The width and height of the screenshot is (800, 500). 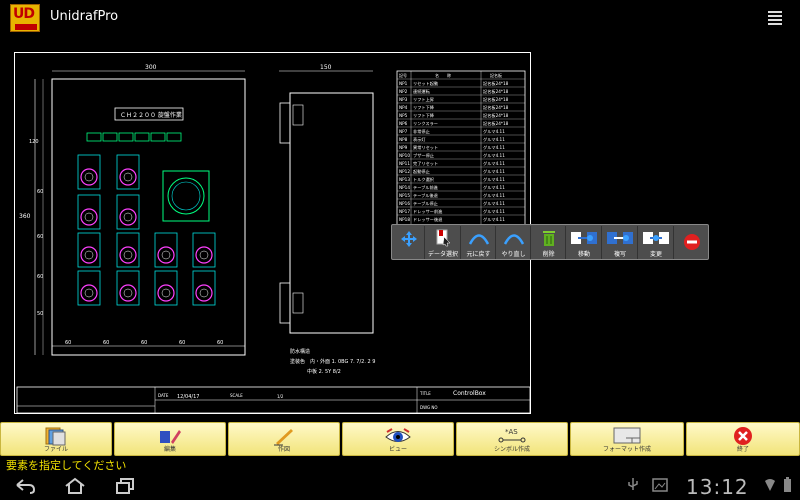 What do you see at coordinates (326, 67) in the screenshot?
I see `dim-side: 150` at bounding box center [326, 67].